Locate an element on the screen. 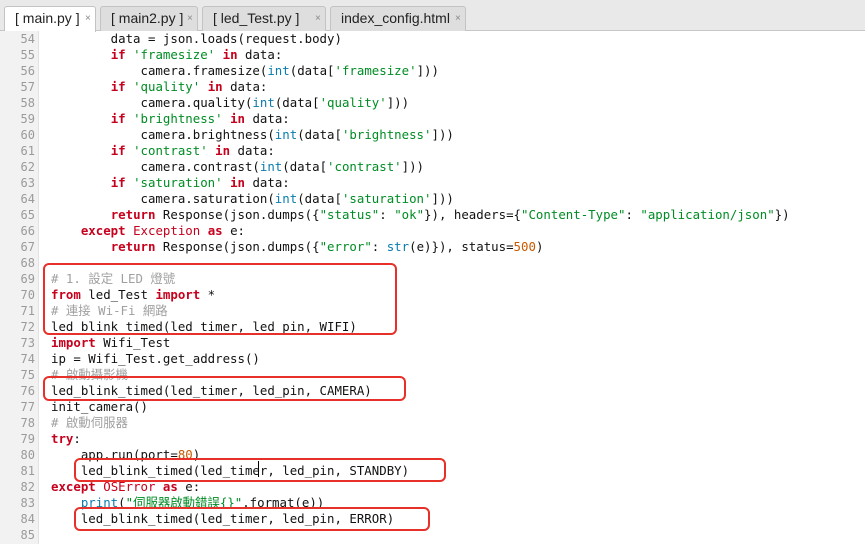 The image size is (865, 544). code-line: except Exception as e: is located at coordinates (148, 231).